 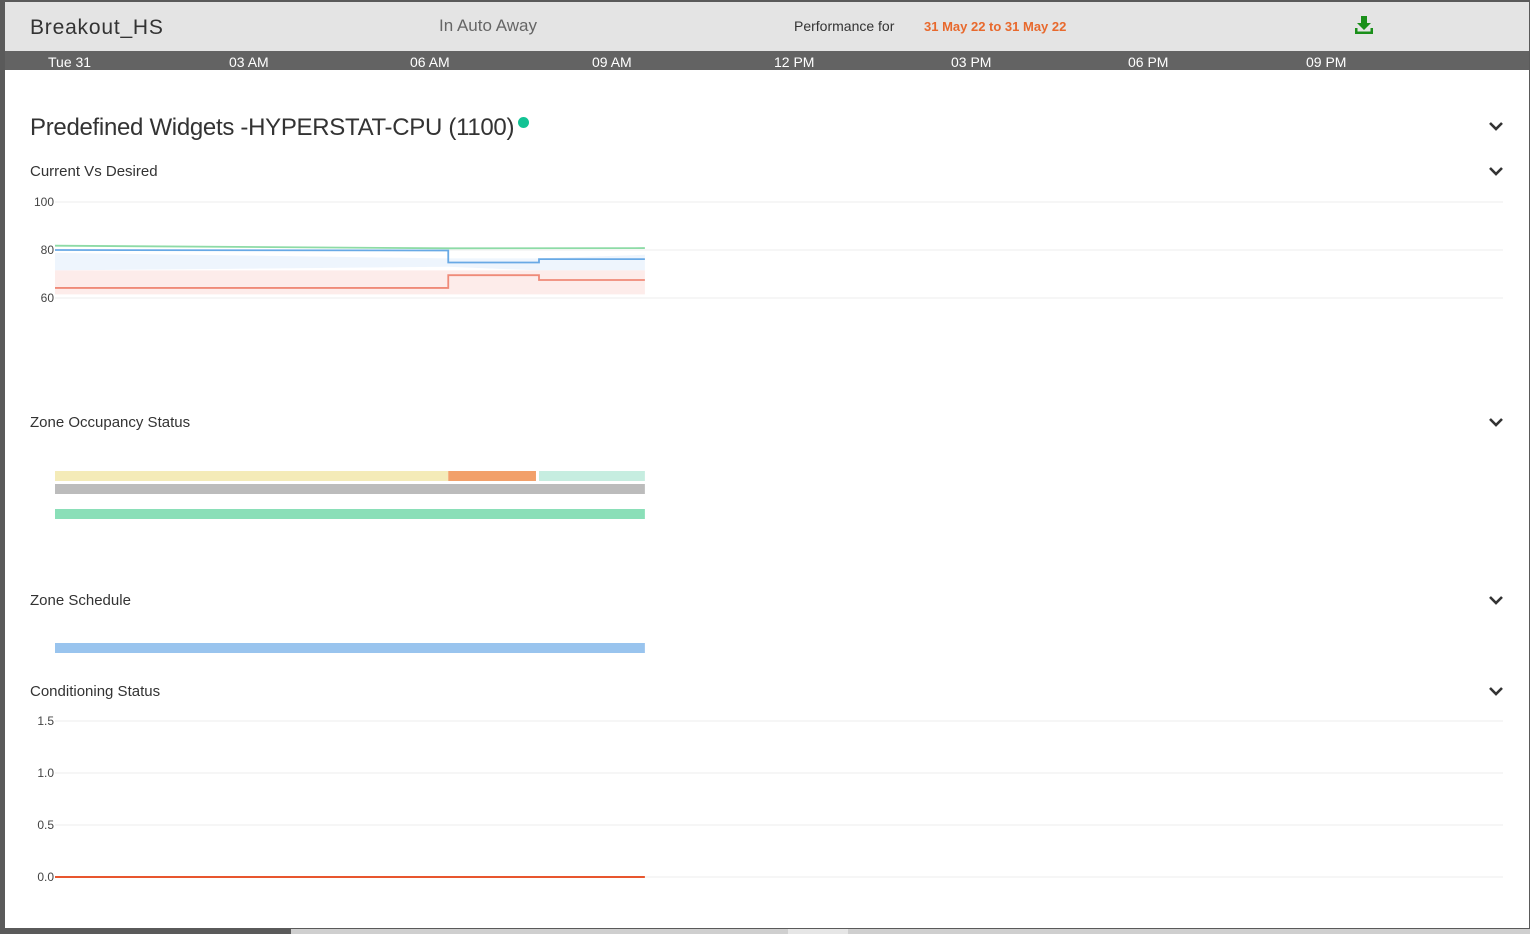 I want to click on mode-status: In Auto Away, so click(x=488, y=25).